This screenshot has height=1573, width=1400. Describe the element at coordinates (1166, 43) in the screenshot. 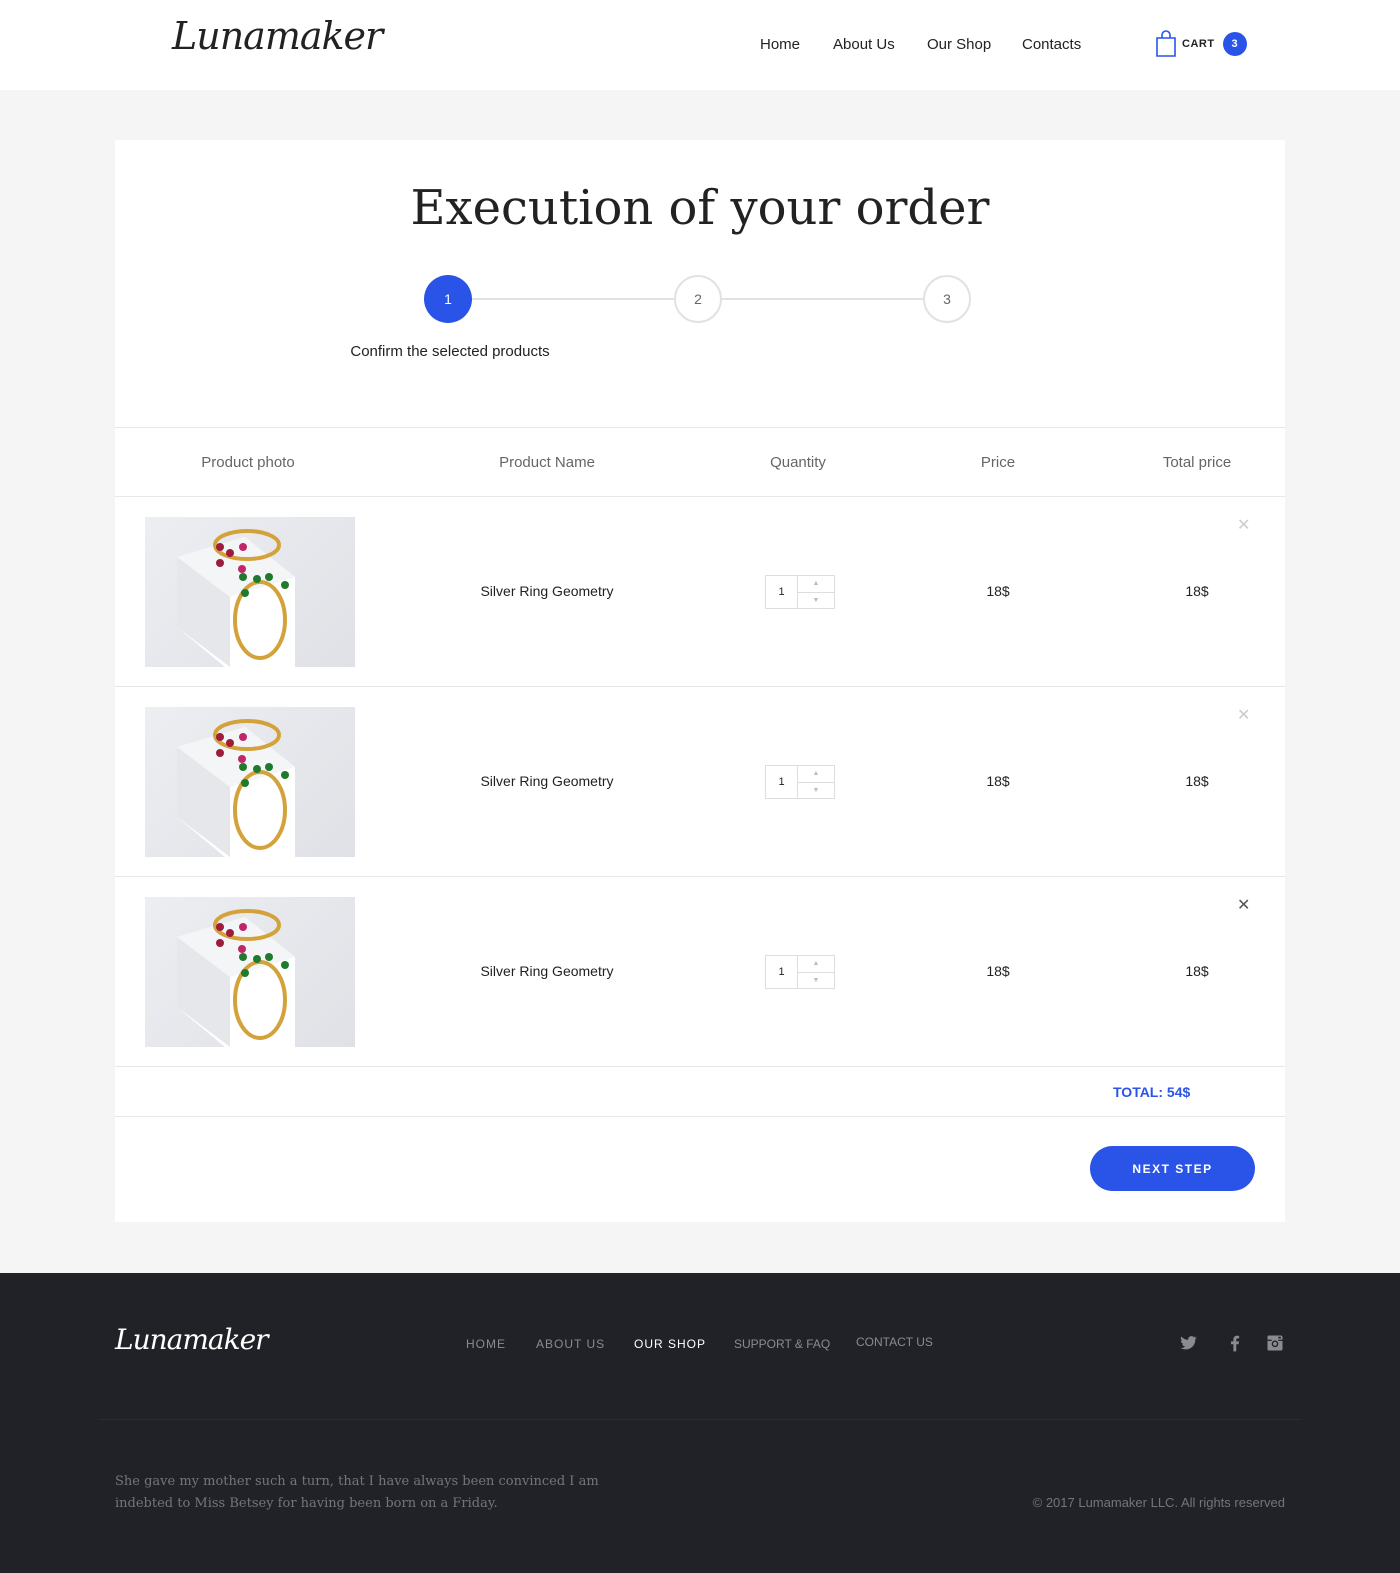

I see `shopping-bag-icon` at that location.